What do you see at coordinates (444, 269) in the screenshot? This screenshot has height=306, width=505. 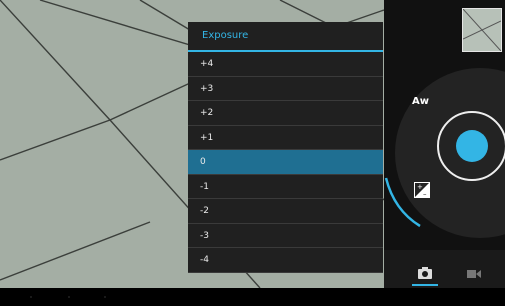 I see `mode-switcher` at bounding box center [444, 269].